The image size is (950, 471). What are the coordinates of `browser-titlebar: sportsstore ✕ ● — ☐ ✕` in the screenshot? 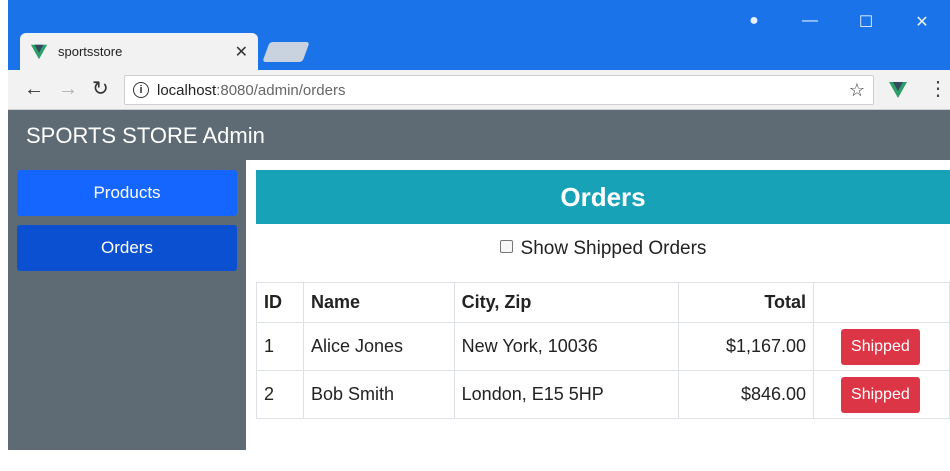 It's located at (479, 35).